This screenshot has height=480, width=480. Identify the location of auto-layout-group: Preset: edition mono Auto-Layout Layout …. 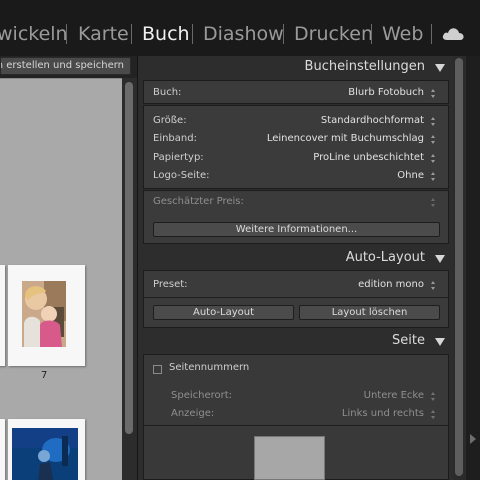
(296, 299).